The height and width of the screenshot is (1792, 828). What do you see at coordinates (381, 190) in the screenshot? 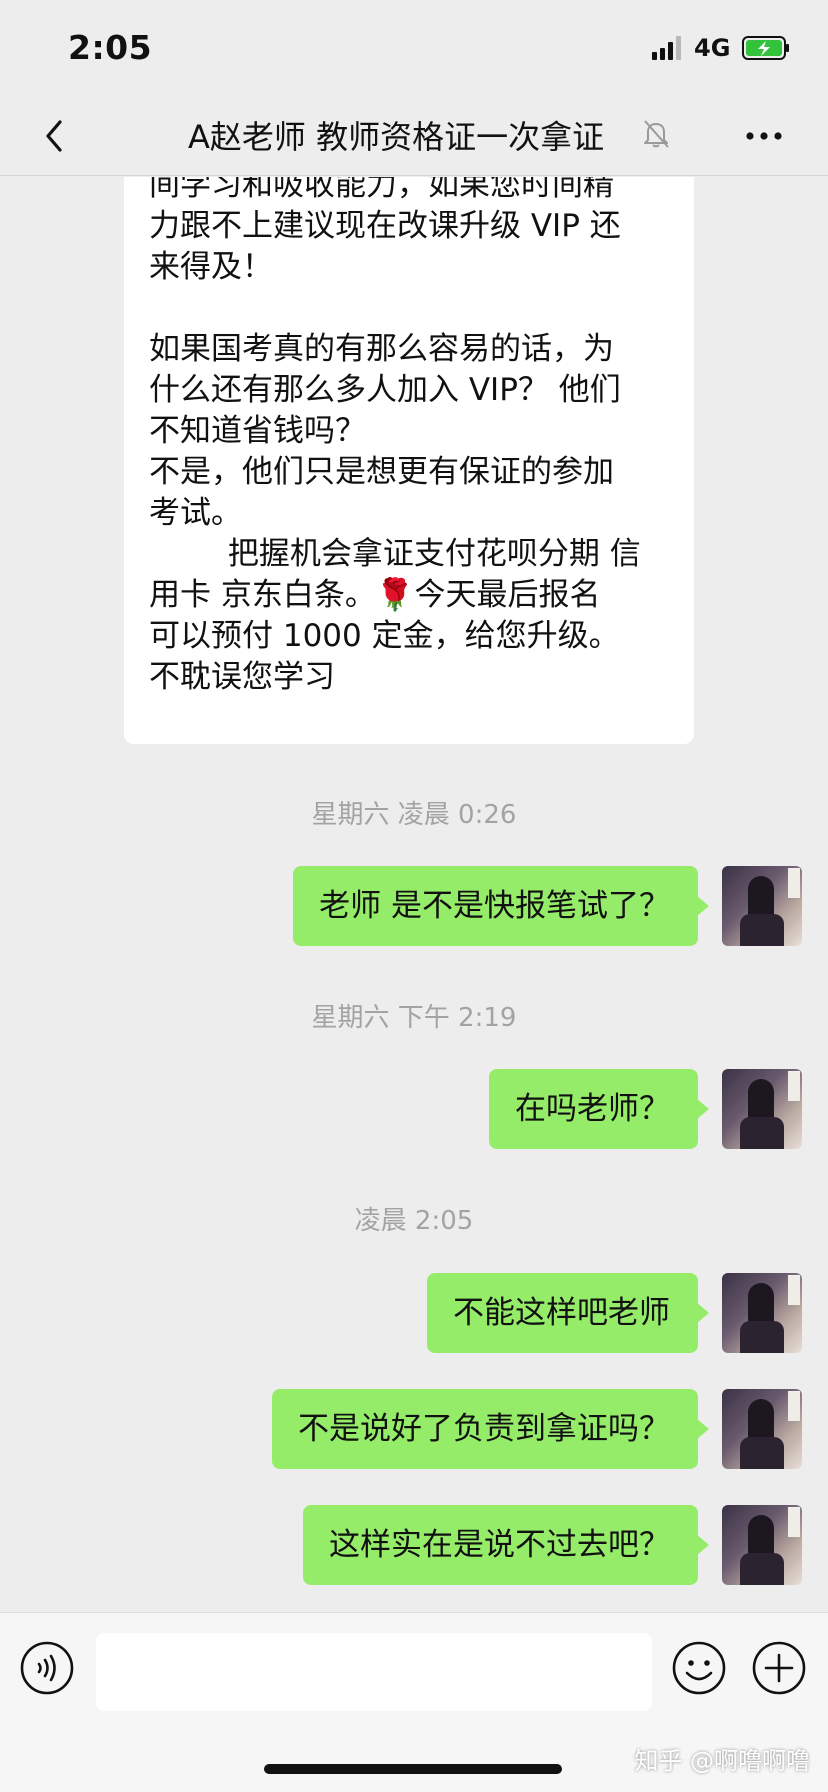
I see `message-line: 间学习和吸收能力，如果您时间精` at bounding box center [381, 190].